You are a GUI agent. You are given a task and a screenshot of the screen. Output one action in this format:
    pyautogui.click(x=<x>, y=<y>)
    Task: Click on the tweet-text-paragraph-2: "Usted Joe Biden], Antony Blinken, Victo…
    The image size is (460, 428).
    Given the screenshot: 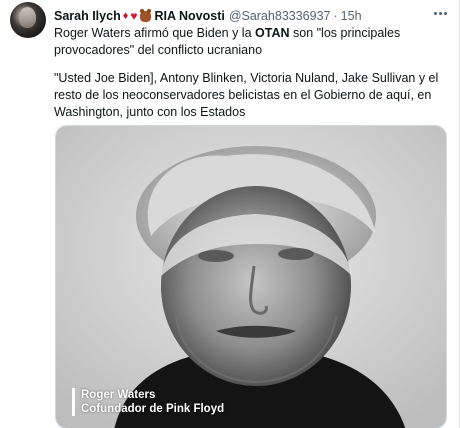 What is the action you would take?
    pyautogui.click(x=246, y=95)
    